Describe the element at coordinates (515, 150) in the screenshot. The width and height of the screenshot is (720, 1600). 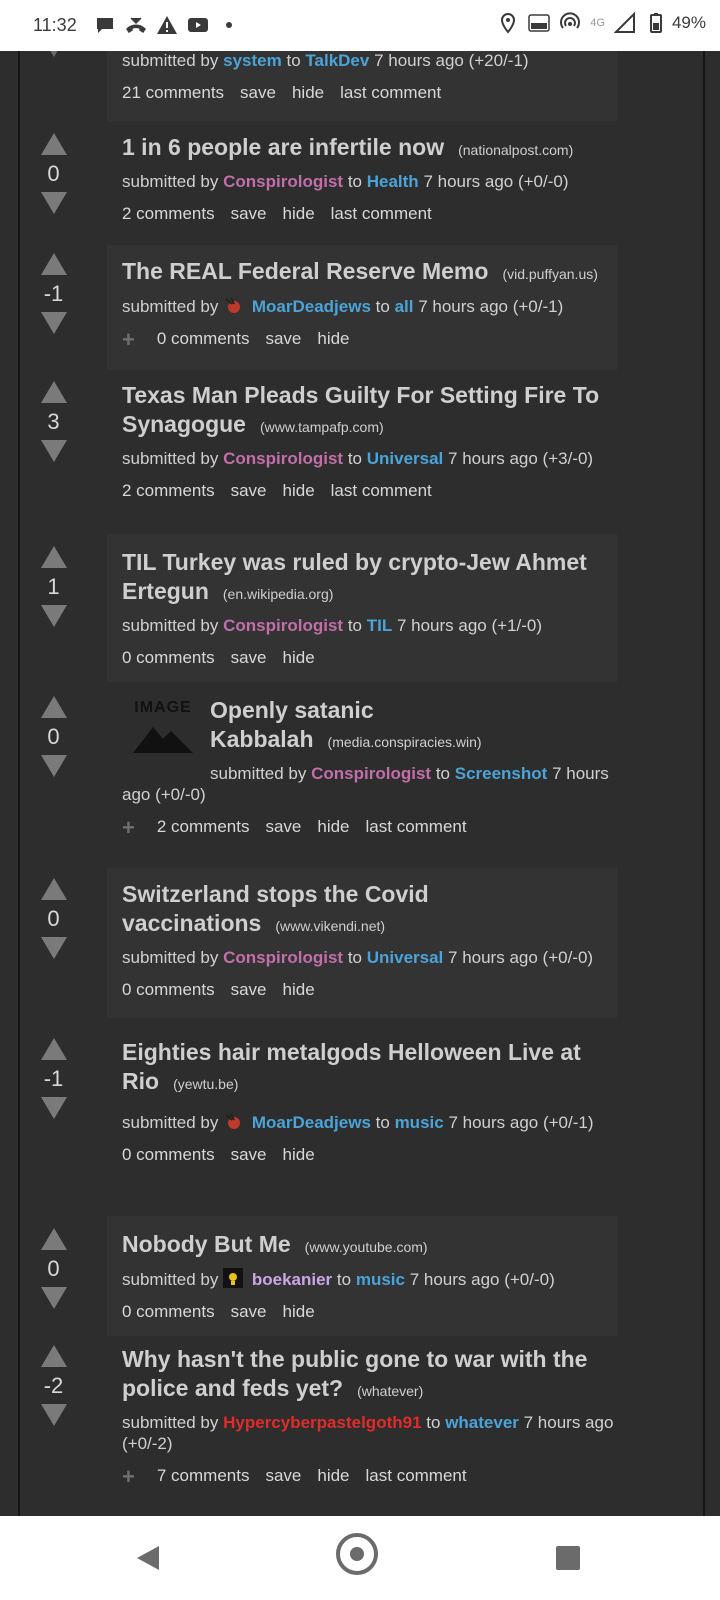
I see `post-domain: (nationalpost.com)` at that location.